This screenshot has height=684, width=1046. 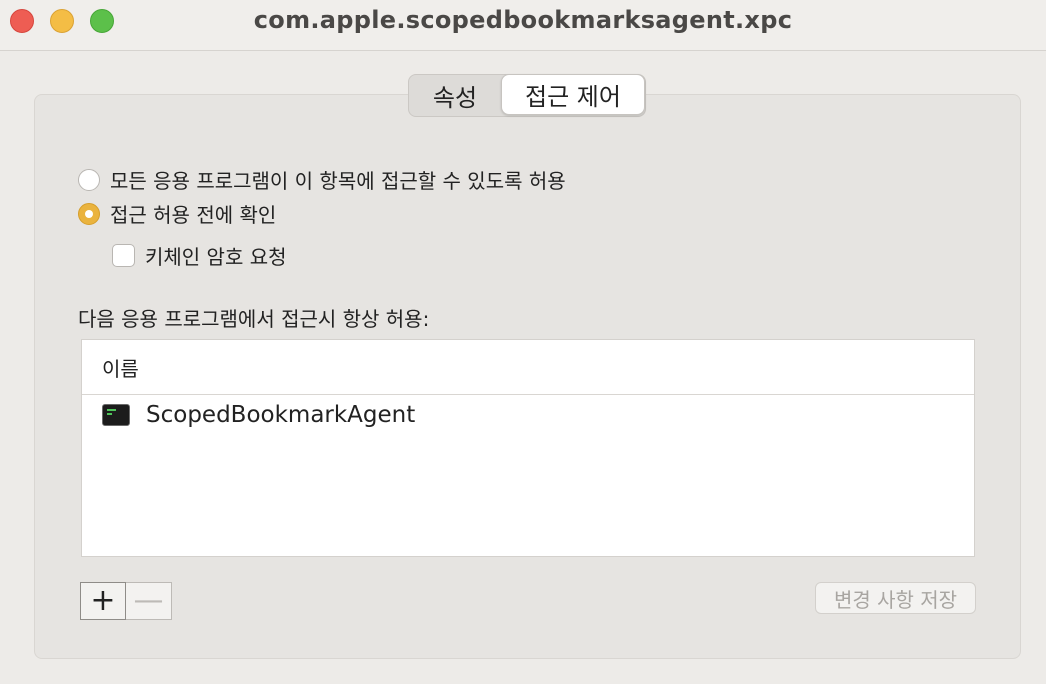 I want to click on radio-confirm-row: 접근 허용 전에 확인, so click(x=177, y=213).